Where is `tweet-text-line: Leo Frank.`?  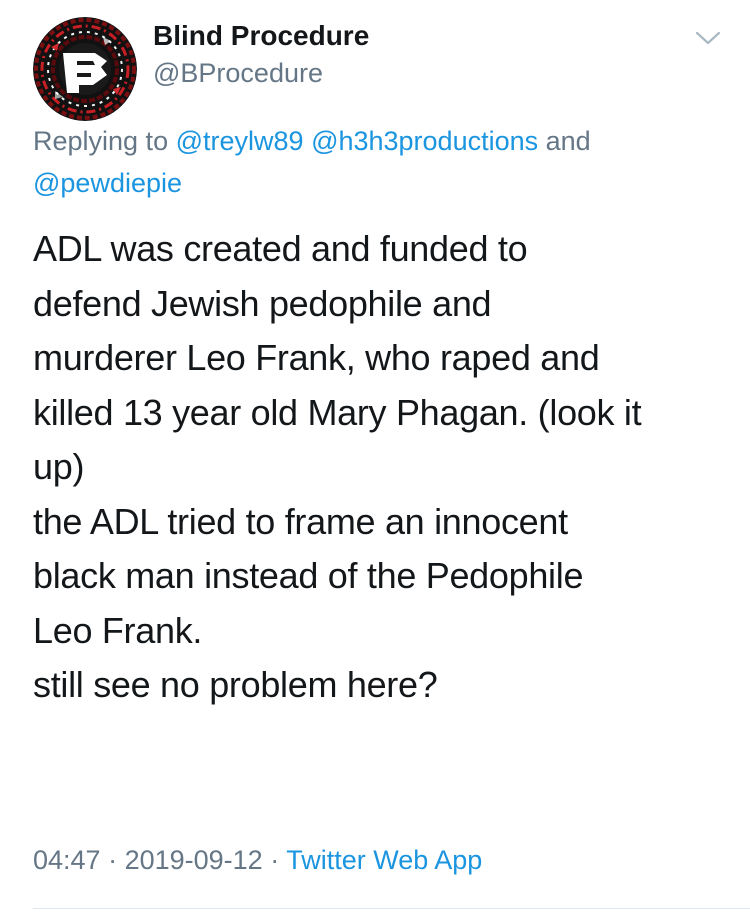 tweet-text-line: Leo Frank. is located at coordinates (118, 630).